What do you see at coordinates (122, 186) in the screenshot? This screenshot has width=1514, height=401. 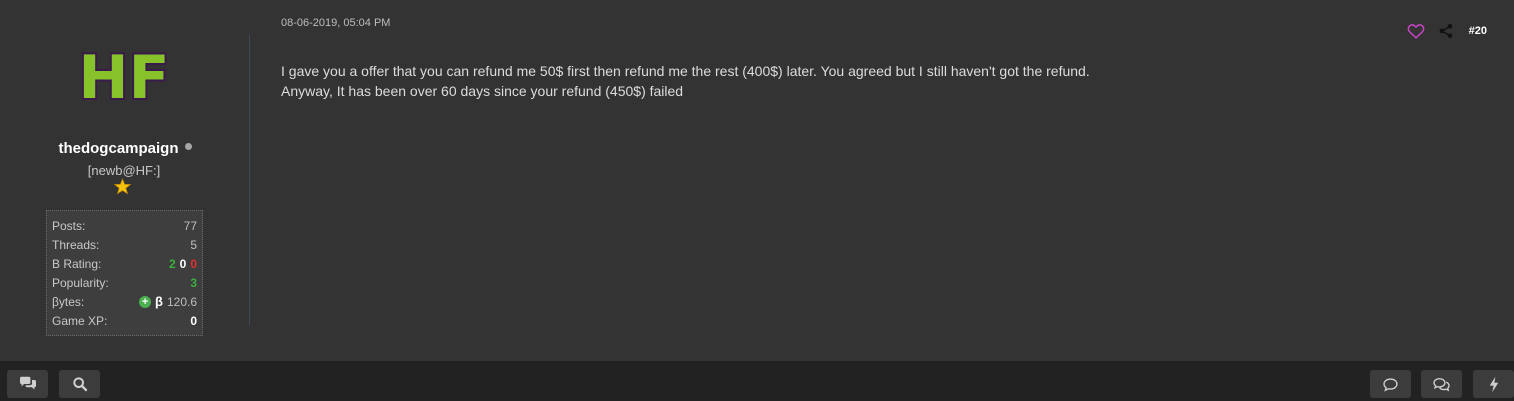 I see `star-icon` at bounding box center [122, 186].